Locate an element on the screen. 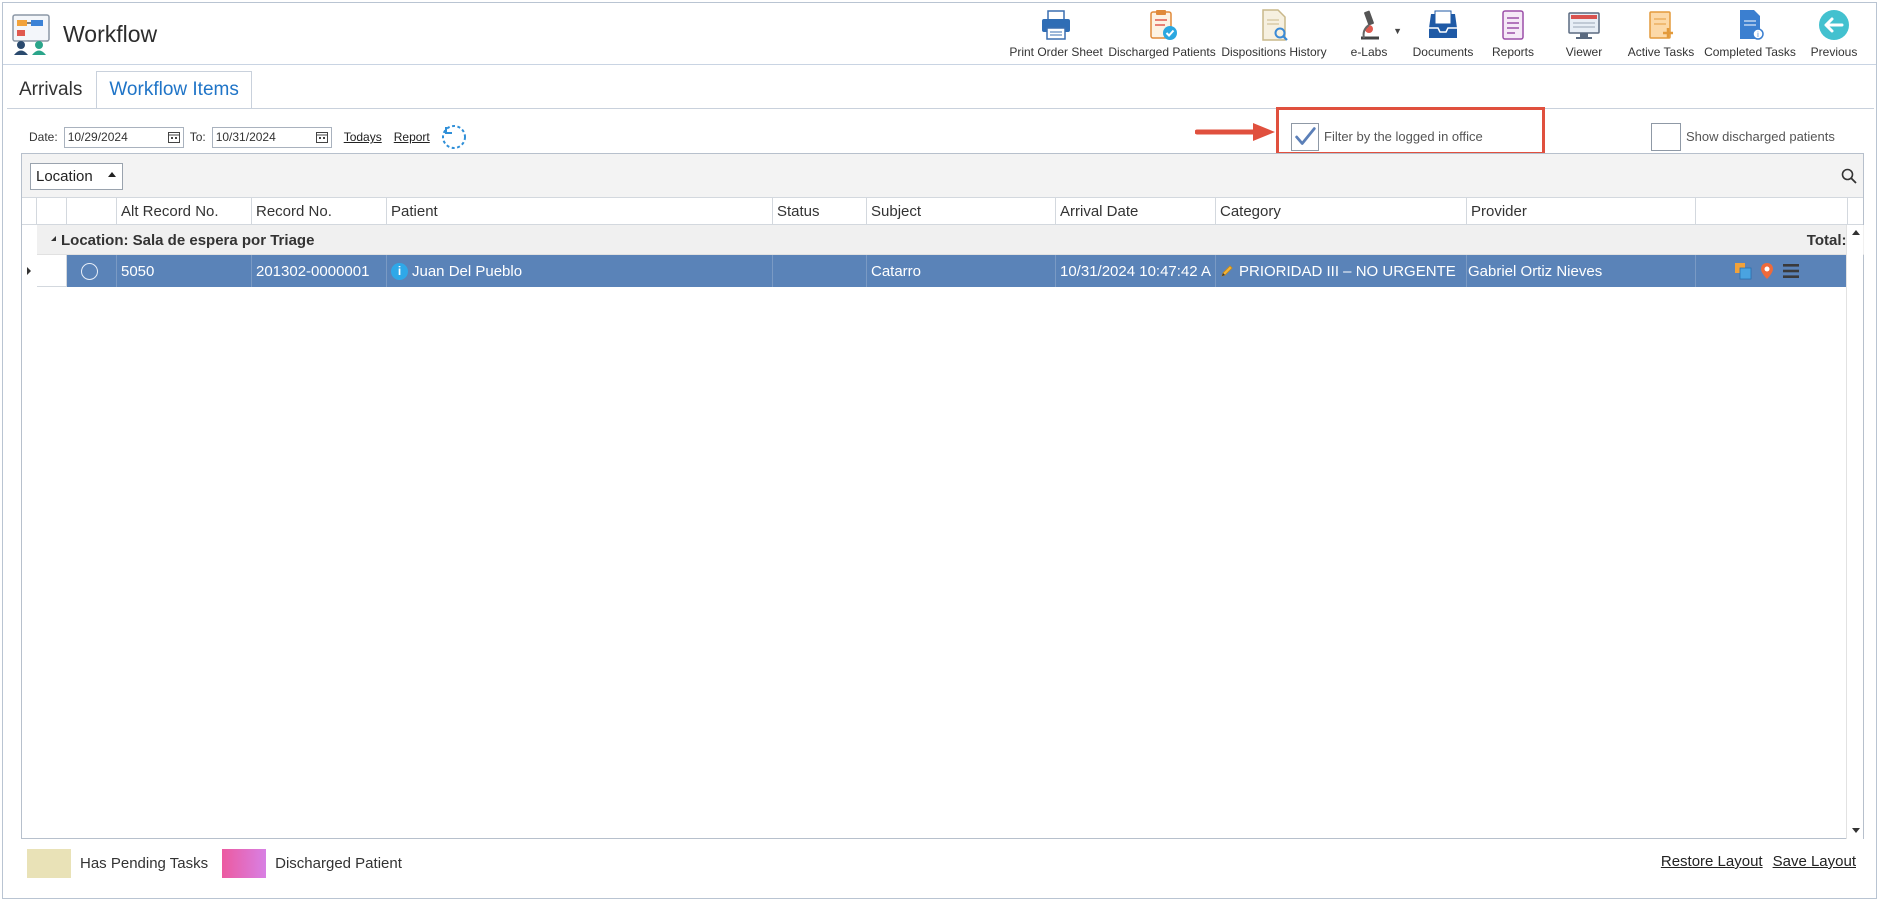  column-header-blank is located at coordinates (52, 211).